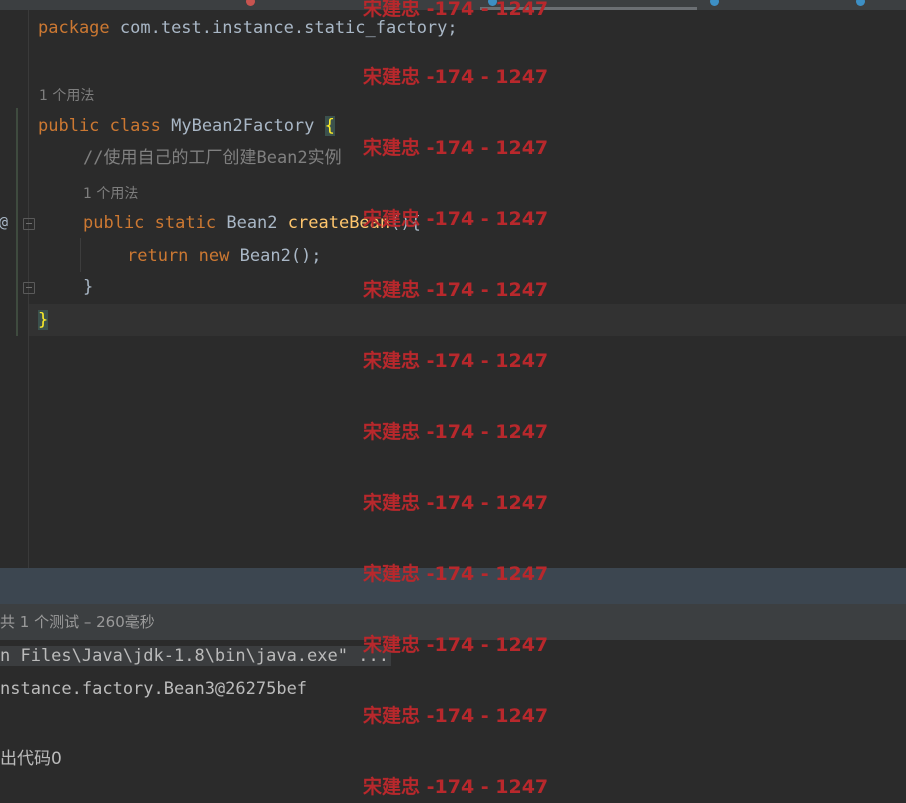 Image resolution: width=906 pixels, height=803 pixels. I want to click on console-exit-line: 出代码0, so click(31, 759).